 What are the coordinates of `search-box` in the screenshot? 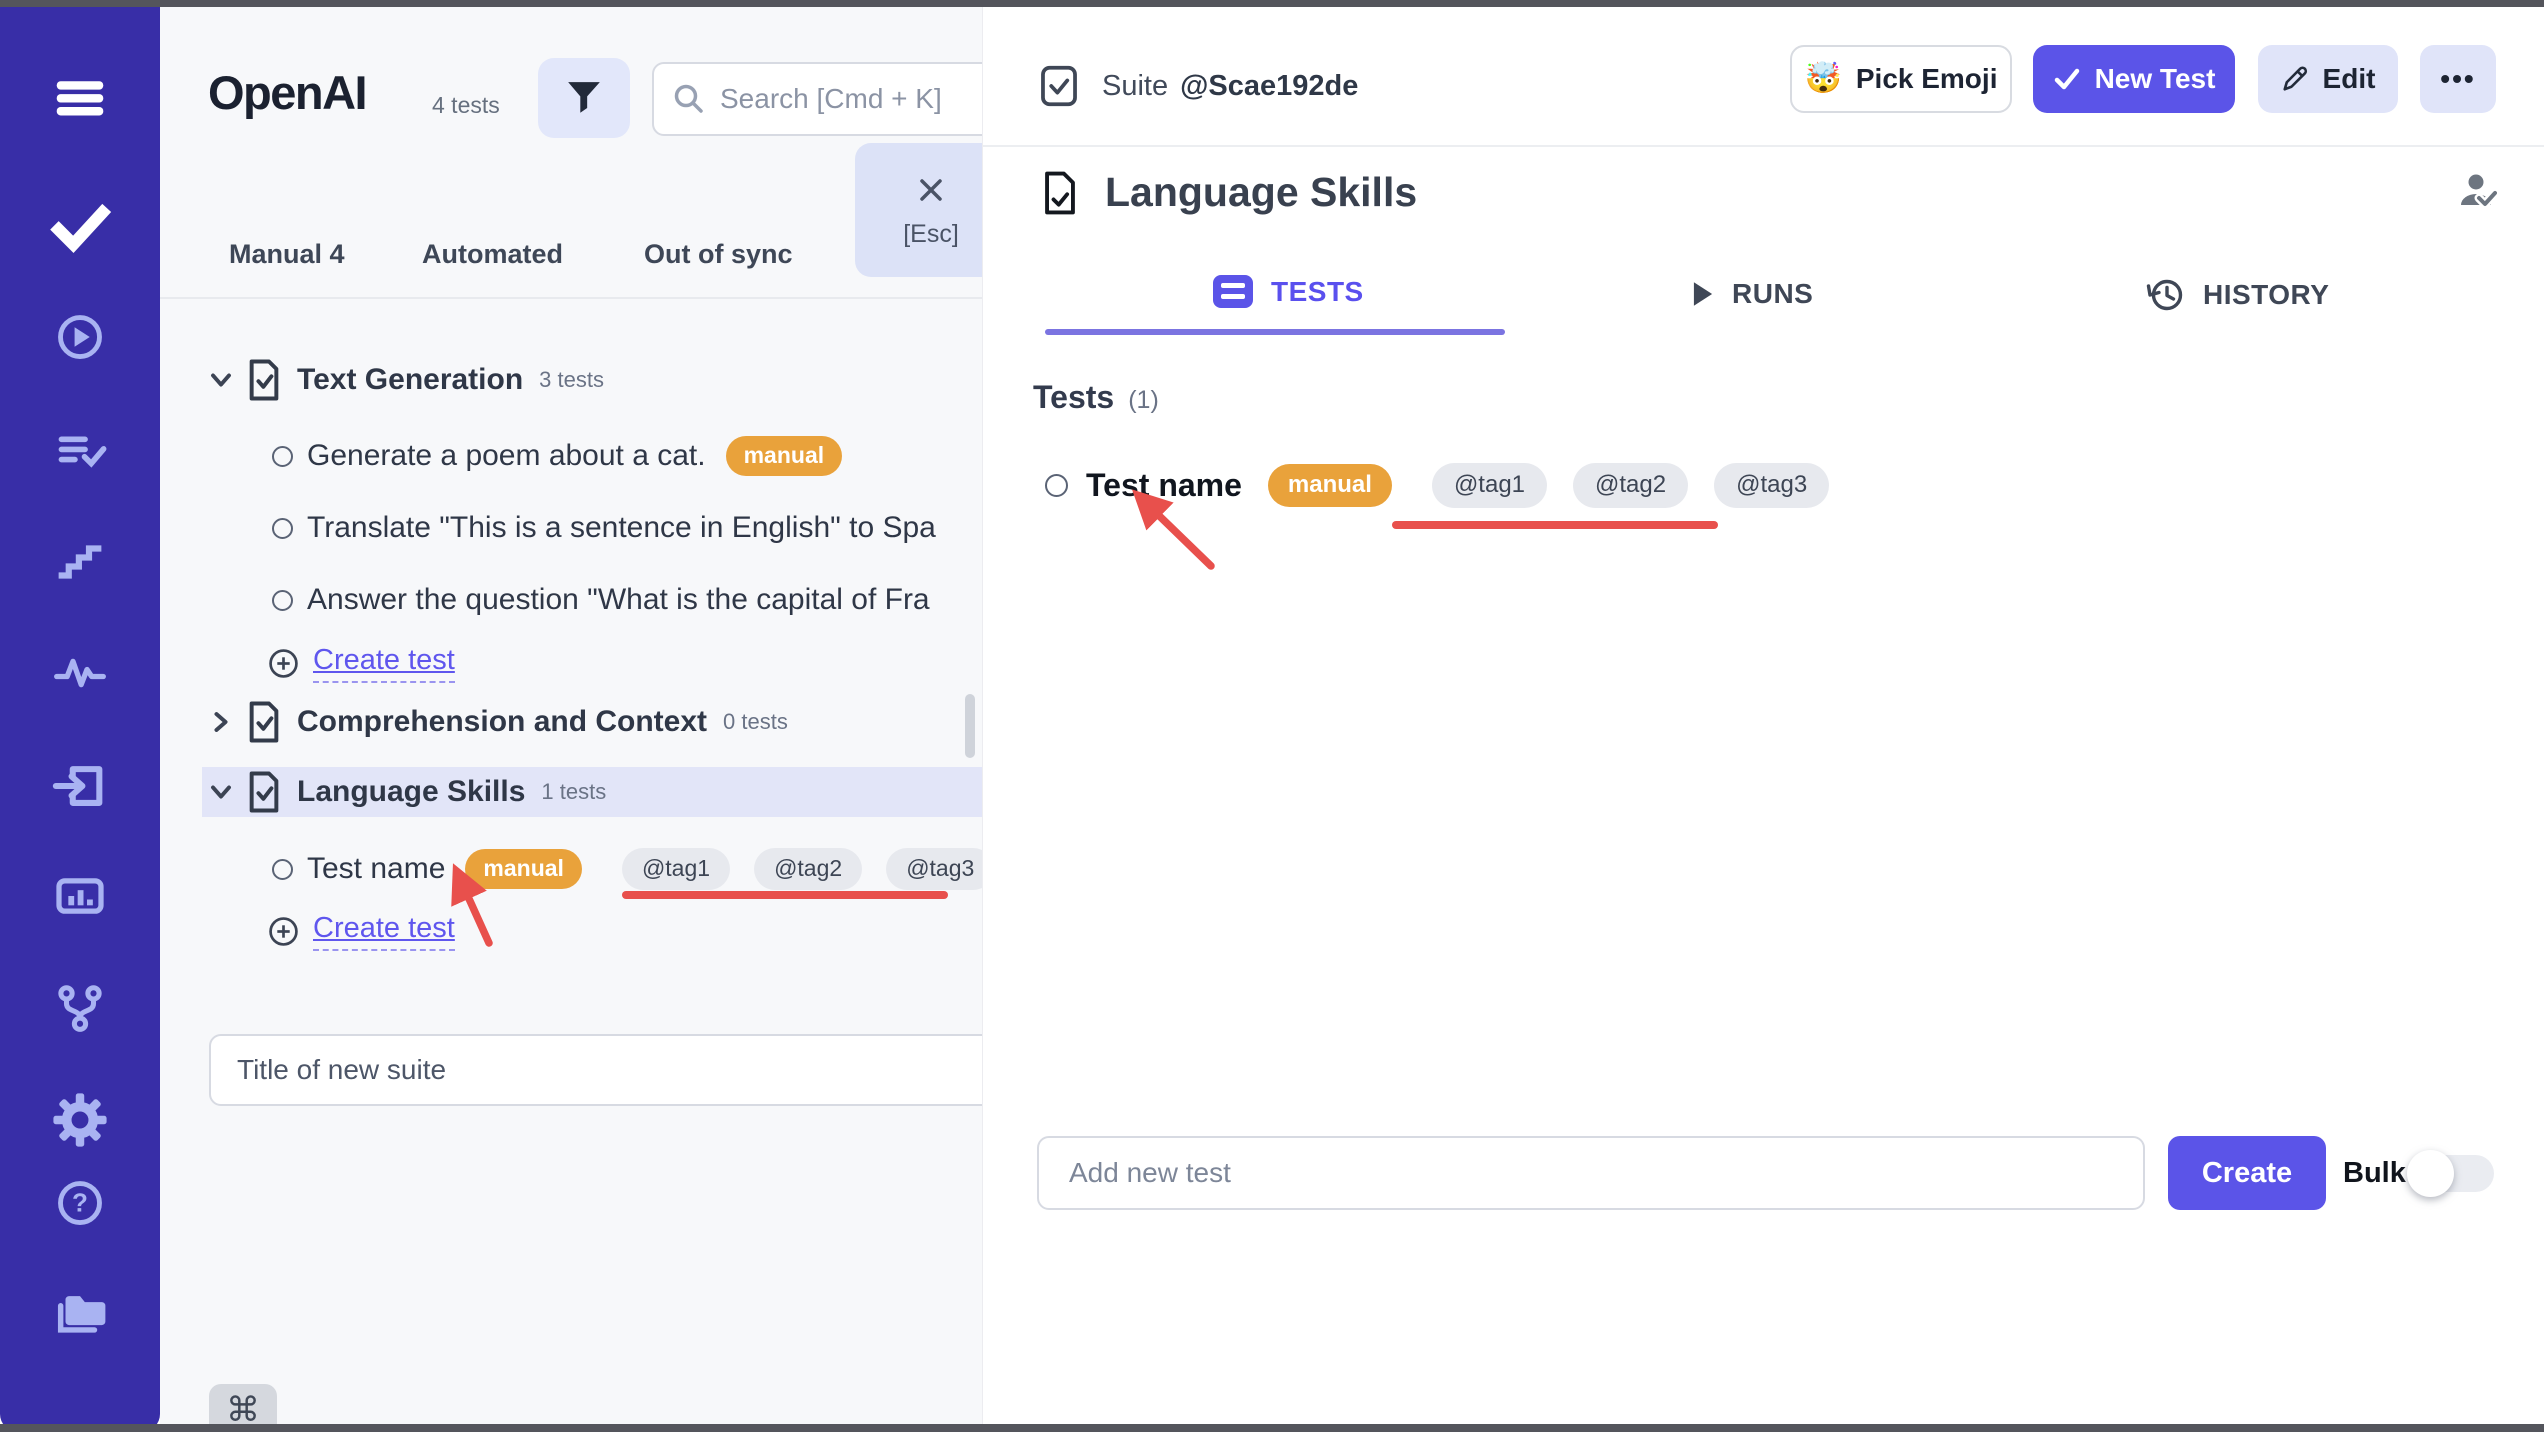 It's located at (817, 99).